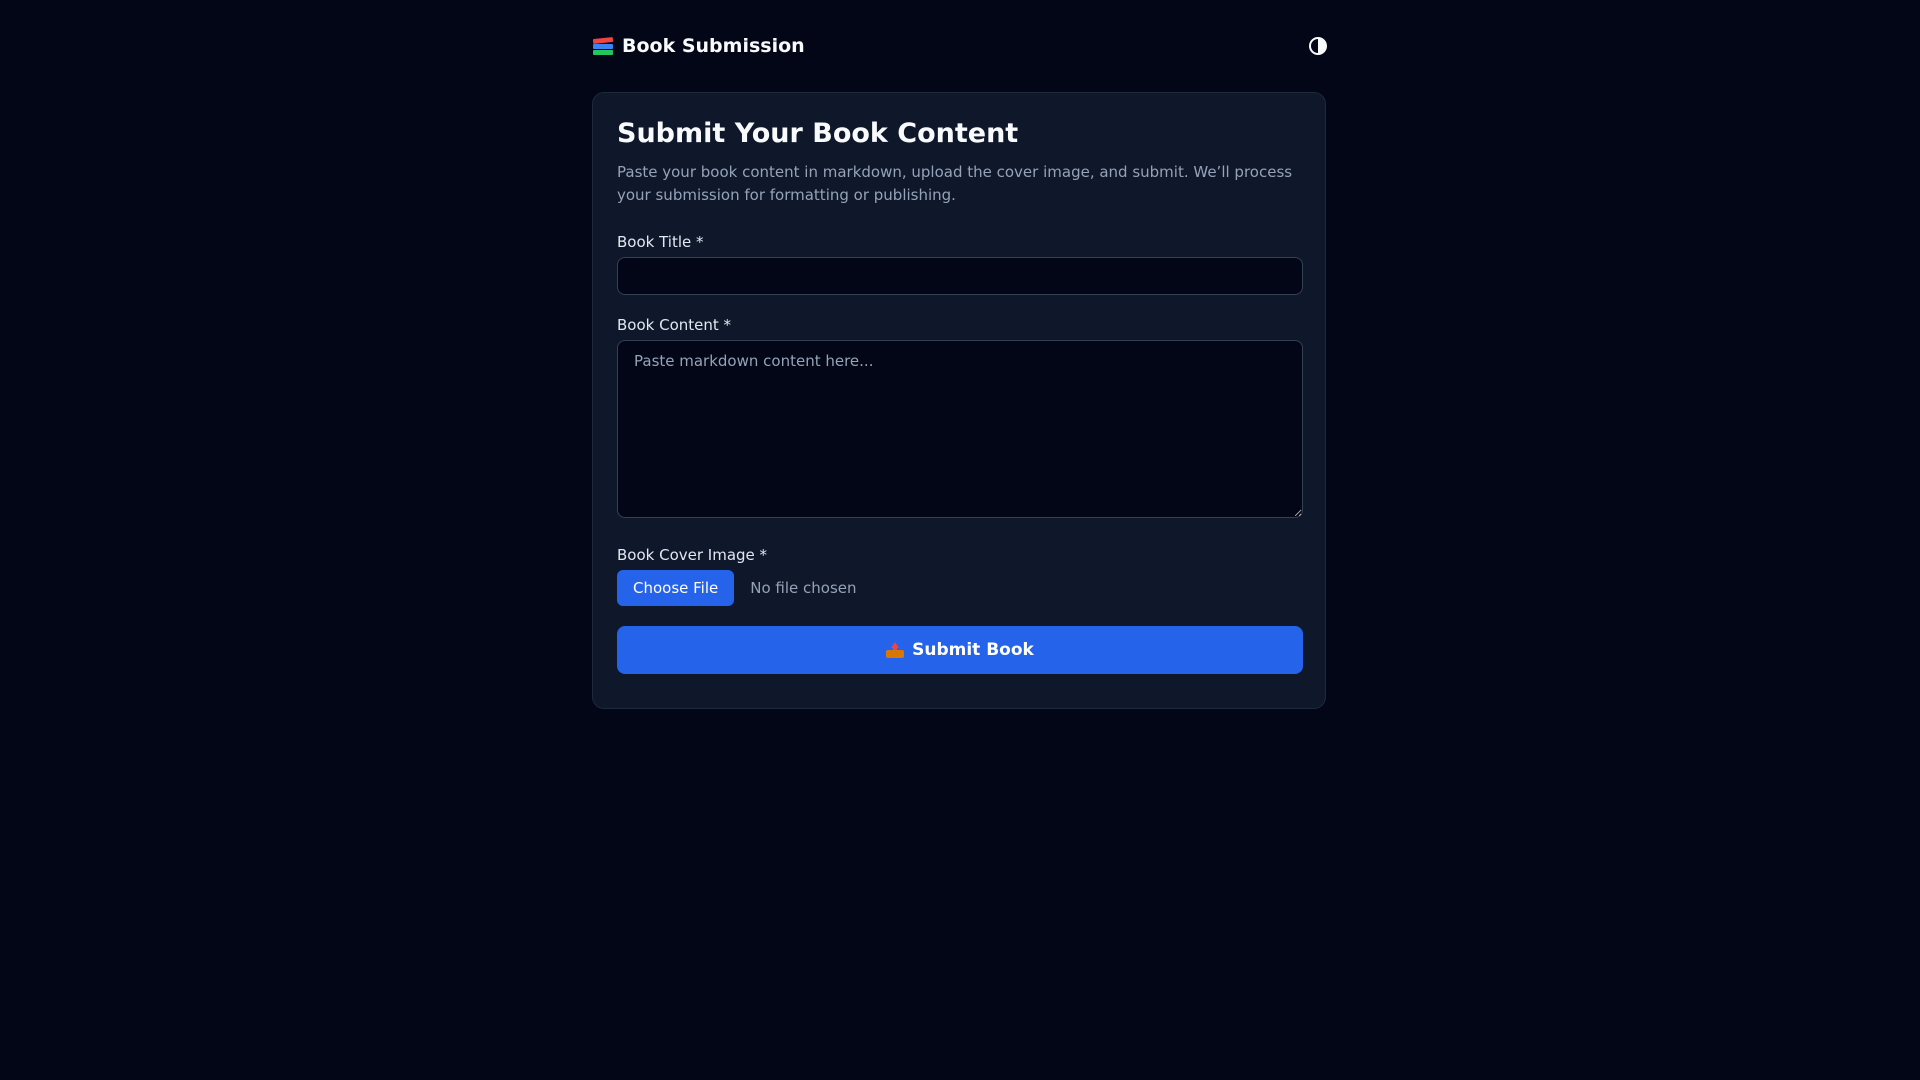 This screenshot has height=1080, width=1920. Describe the element at coordinates (895, 650) in the screenshot. I see `outbox-tray-icon` at that location.